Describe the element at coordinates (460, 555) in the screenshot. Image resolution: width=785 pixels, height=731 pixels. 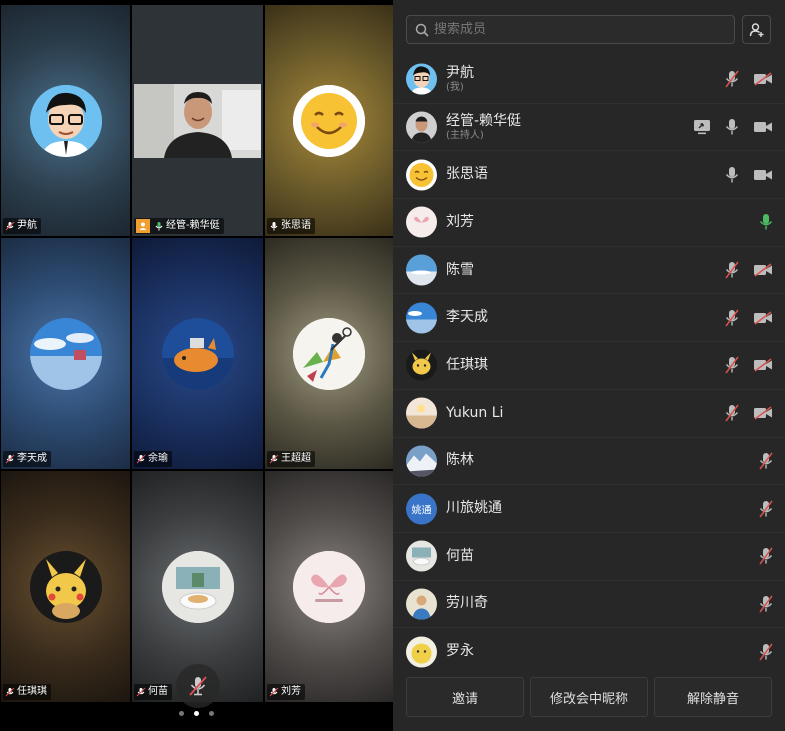
I see `member-name: 何苗` at that location.